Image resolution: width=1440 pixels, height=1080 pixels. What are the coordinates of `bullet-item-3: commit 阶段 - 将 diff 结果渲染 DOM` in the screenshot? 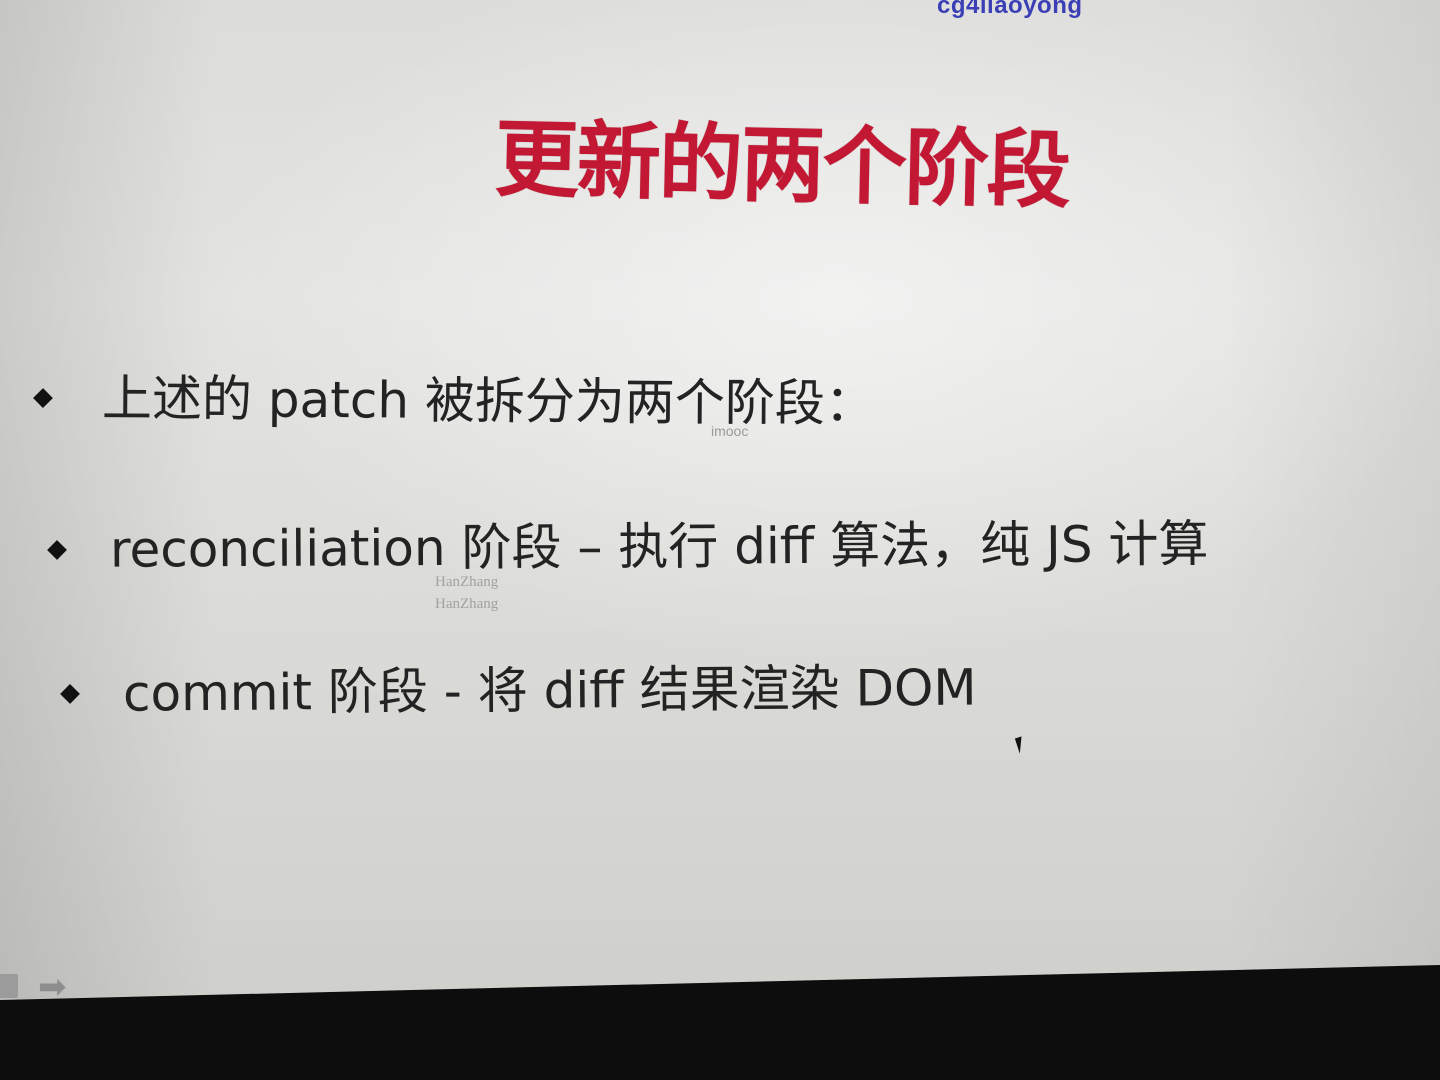 It's located at (518, 687).